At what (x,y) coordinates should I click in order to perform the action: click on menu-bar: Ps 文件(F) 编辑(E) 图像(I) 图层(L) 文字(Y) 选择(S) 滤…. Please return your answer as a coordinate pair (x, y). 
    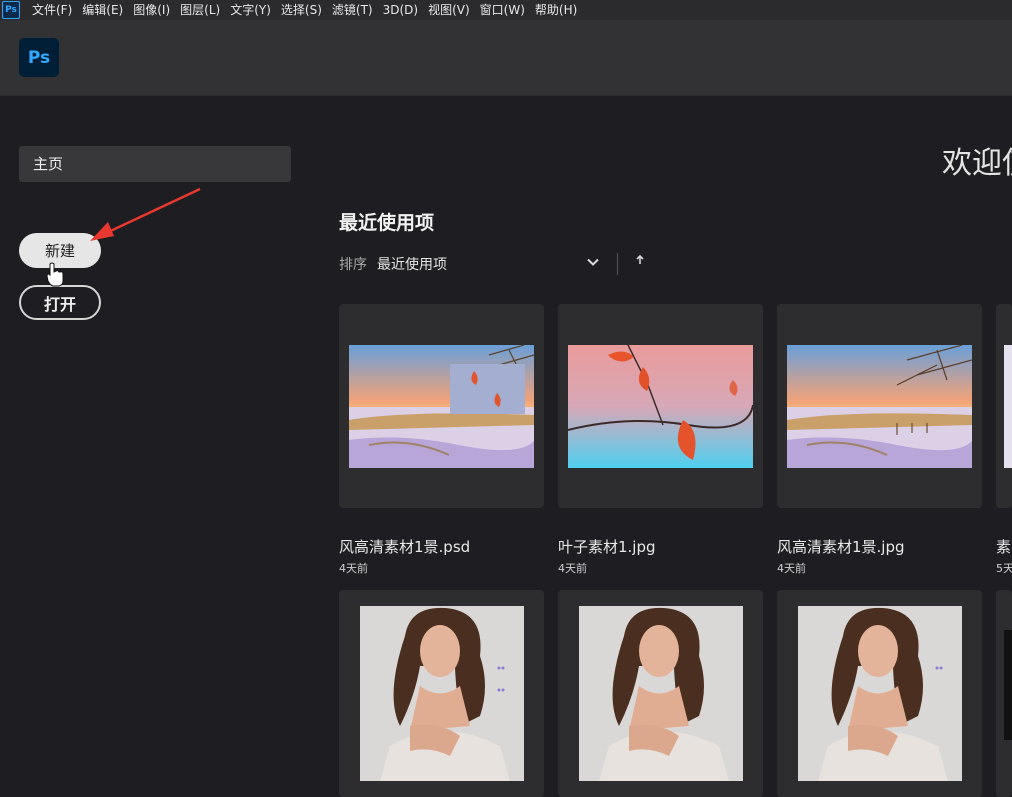
    Looking at the image, I should click on (506, 10).